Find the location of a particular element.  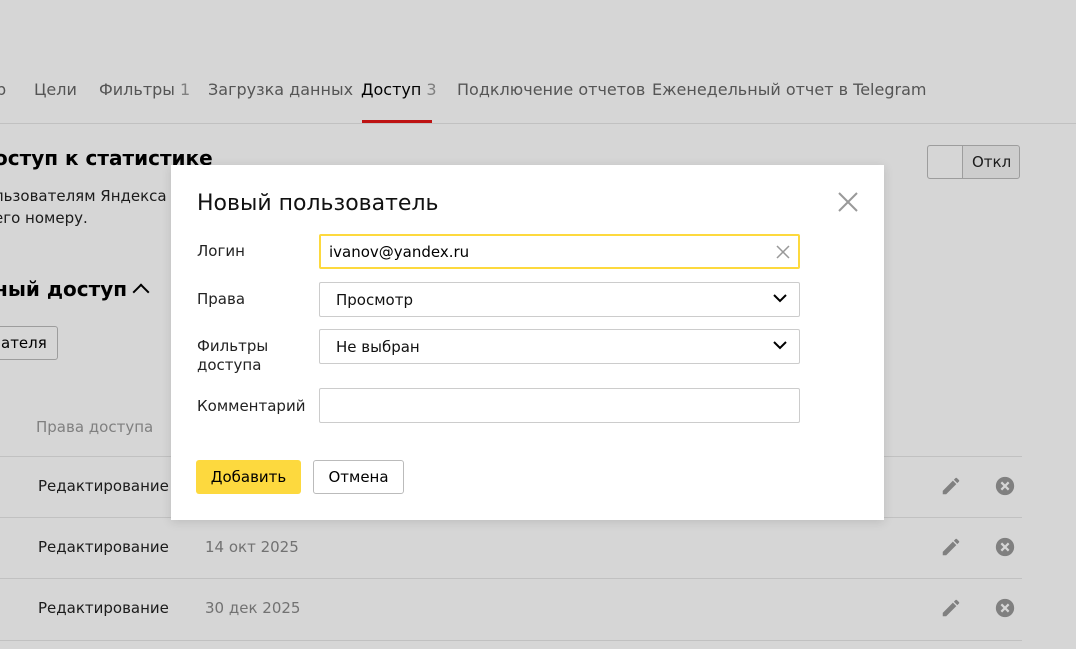

filters-label-line1: Фильтры is located at coordinates (233, 346).